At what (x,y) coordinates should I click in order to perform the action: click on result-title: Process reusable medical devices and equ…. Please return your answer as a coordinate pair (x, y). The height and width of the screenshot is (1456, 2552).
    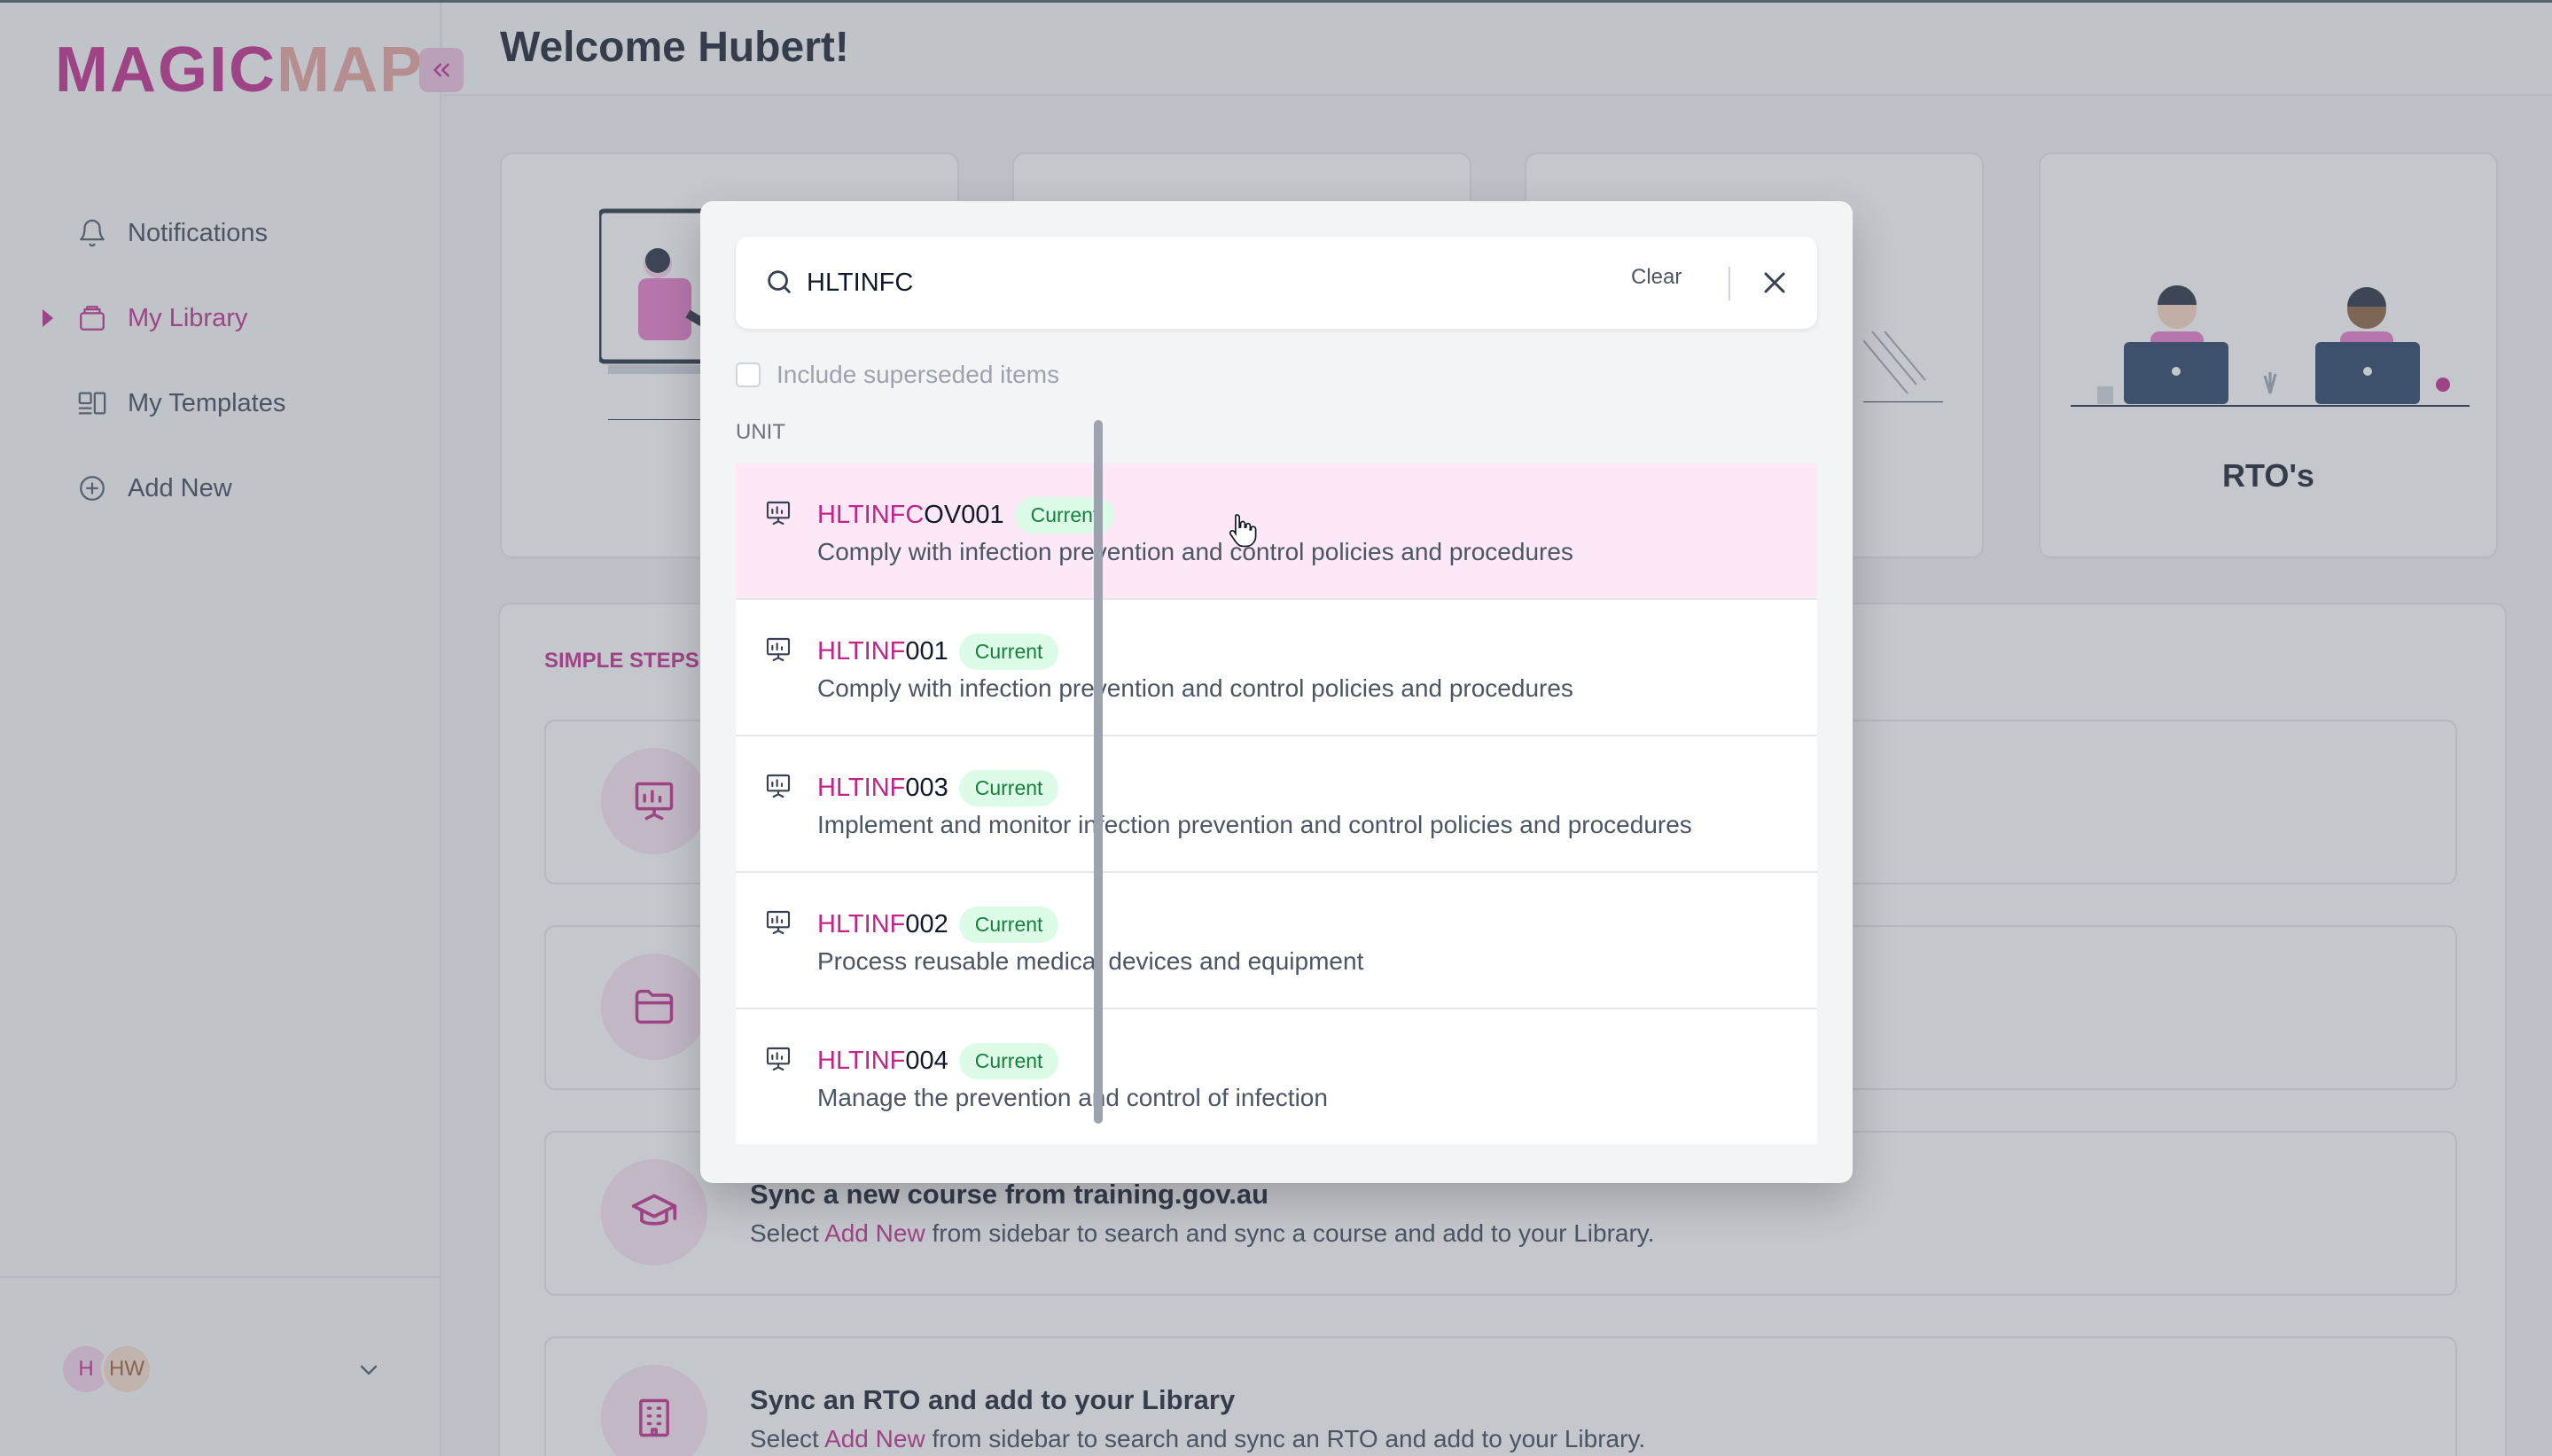
    Looking at the image, I should click on (1090, 961).